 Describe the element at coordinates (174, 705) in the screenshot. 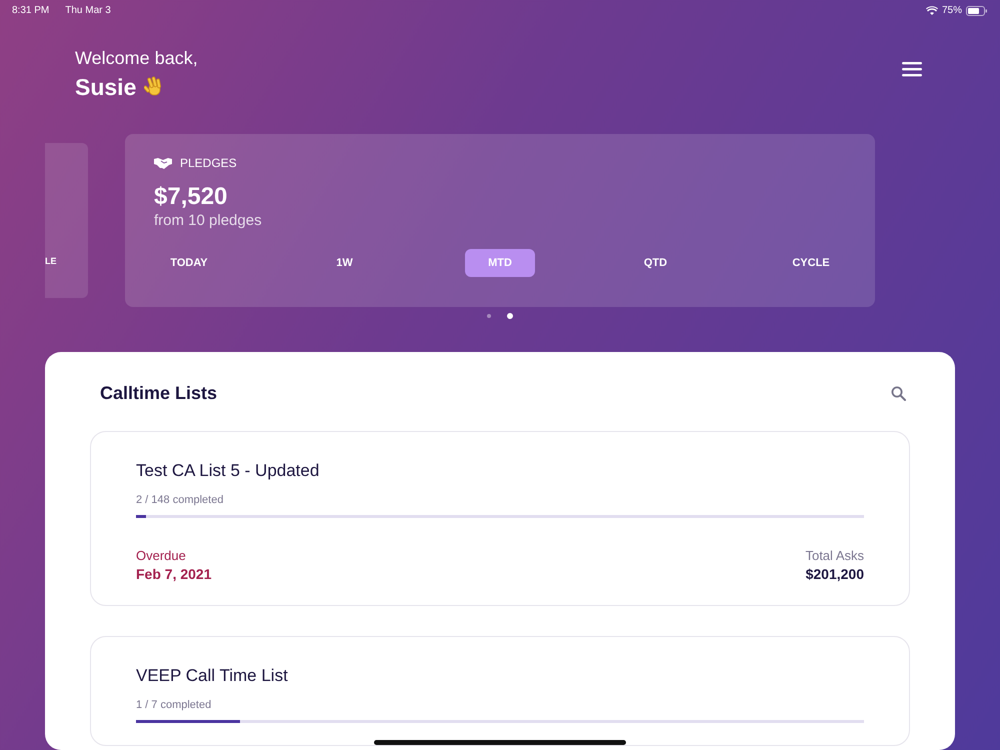

I see `progress-text: 1 / 7 completed` at that location.